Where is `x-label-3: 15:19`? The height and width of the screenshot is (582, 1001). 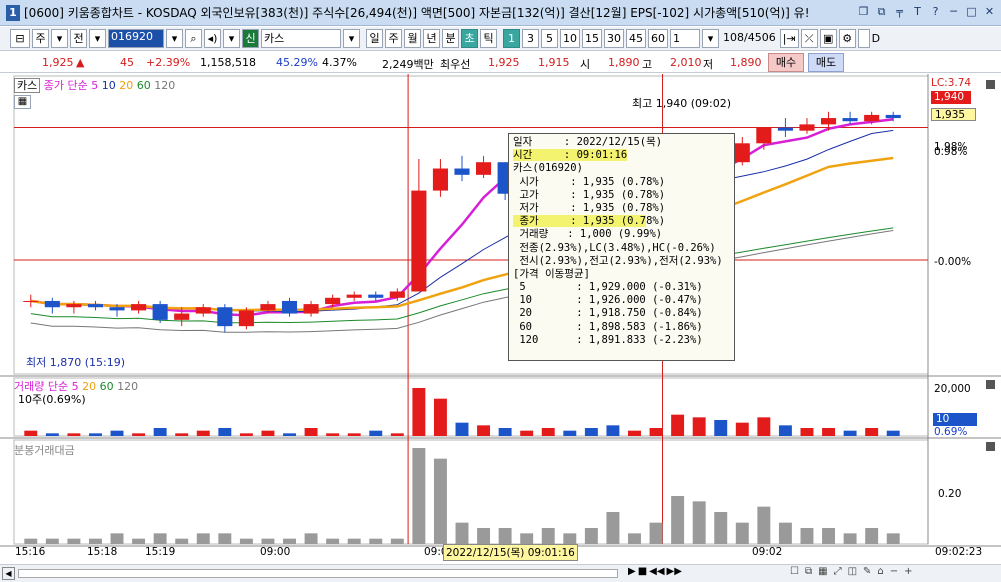 x-label-3: 15:19 is located at coordinates (160, 552).